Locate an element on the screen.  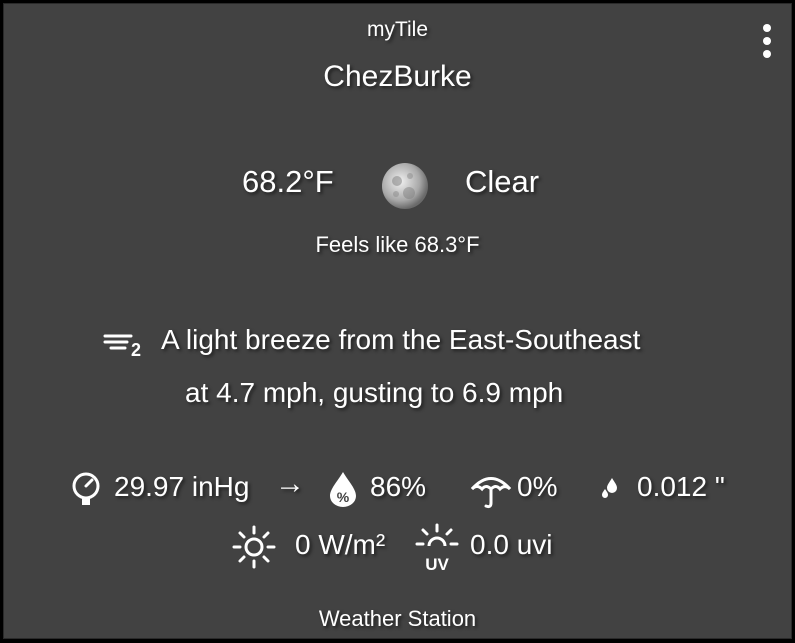
pressure-trend-arrow: → is located at coordinates (290, 483).